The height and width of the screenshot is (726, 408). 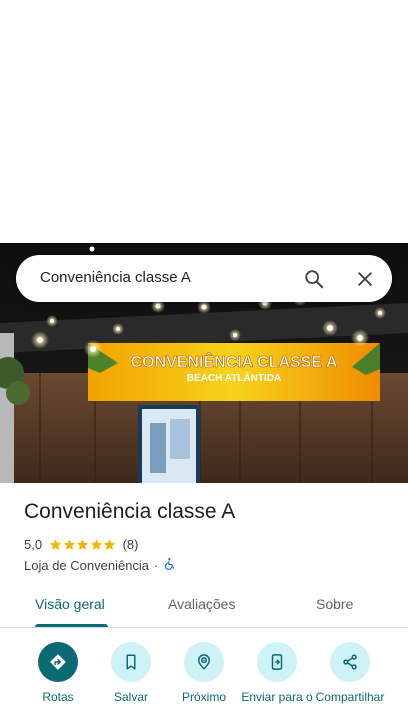 I want to click on review-count: (8), so click(x=130, y=544).